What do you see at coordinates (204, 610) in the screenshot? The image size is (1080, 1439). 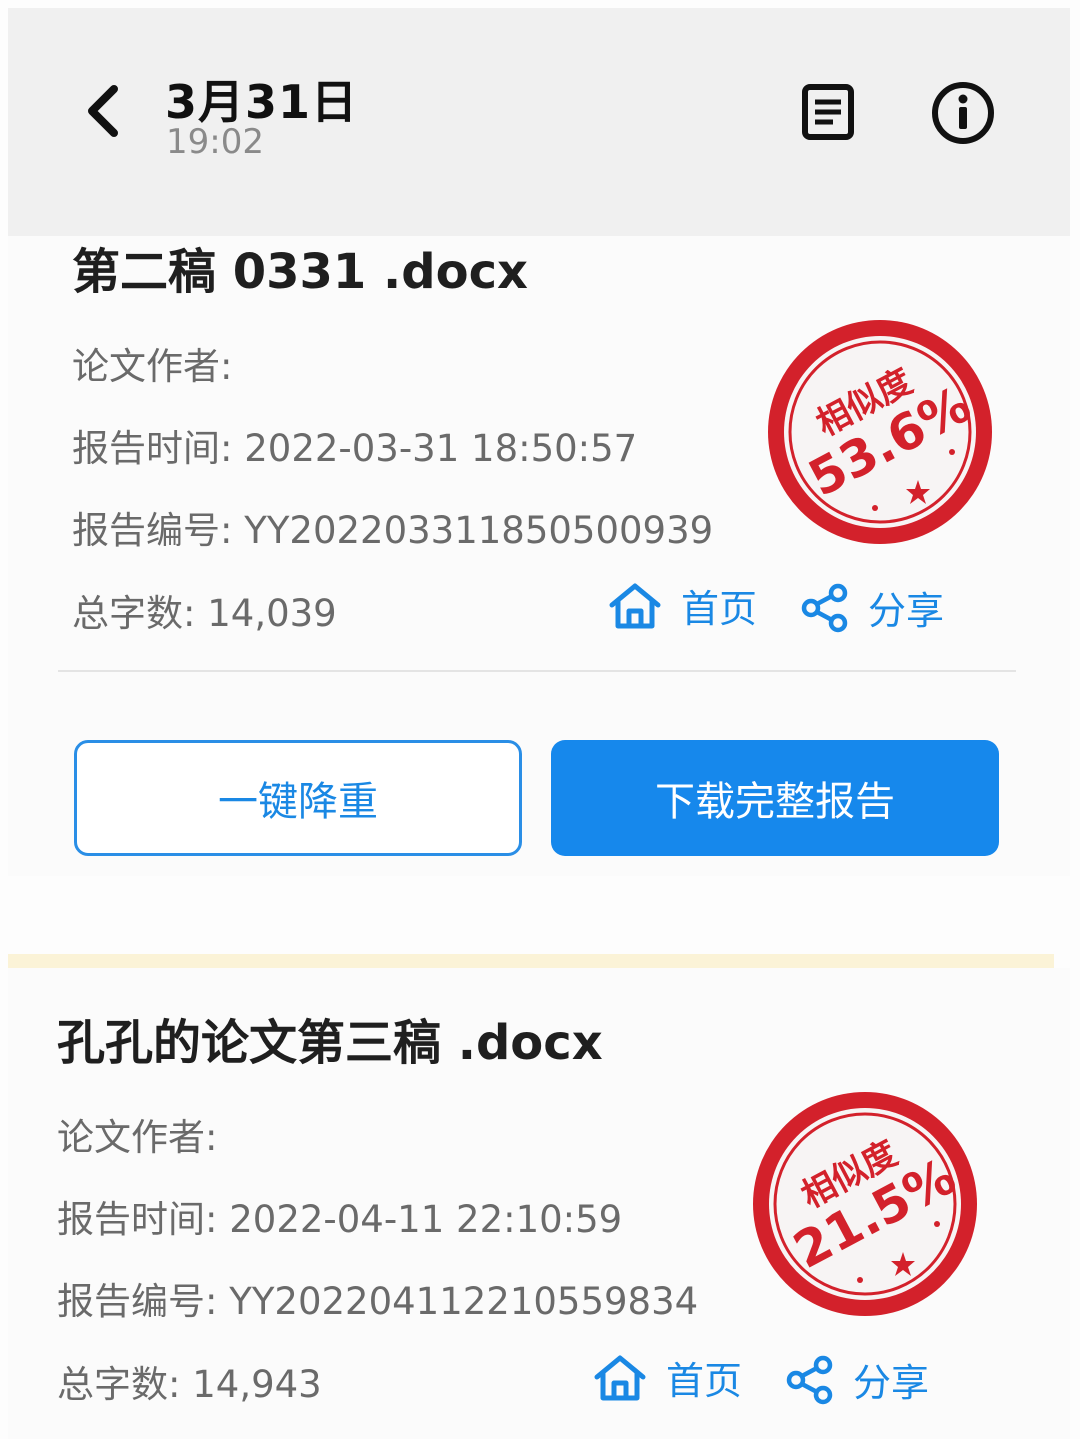 I see `word-count: 总字数: 14,039` at bounding box center [204, 610].